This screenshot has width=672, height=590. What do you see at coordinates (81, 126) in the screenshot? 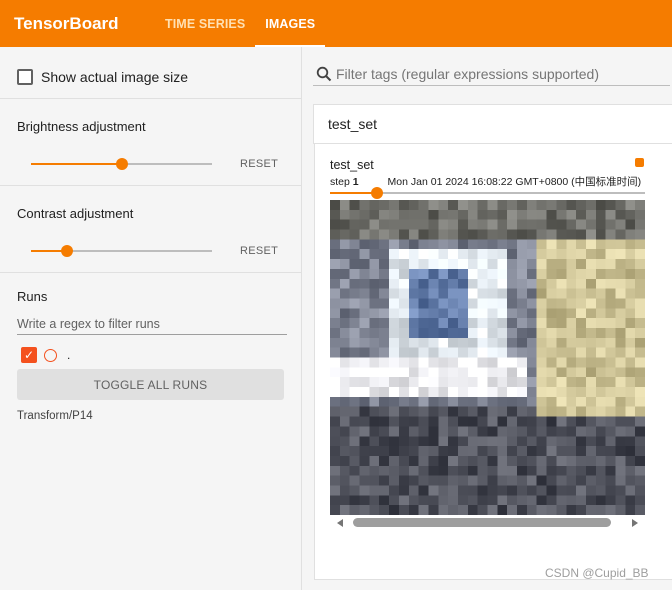
I see `brightness-title: Brightness adjustment` at bounding box center [81, 126].